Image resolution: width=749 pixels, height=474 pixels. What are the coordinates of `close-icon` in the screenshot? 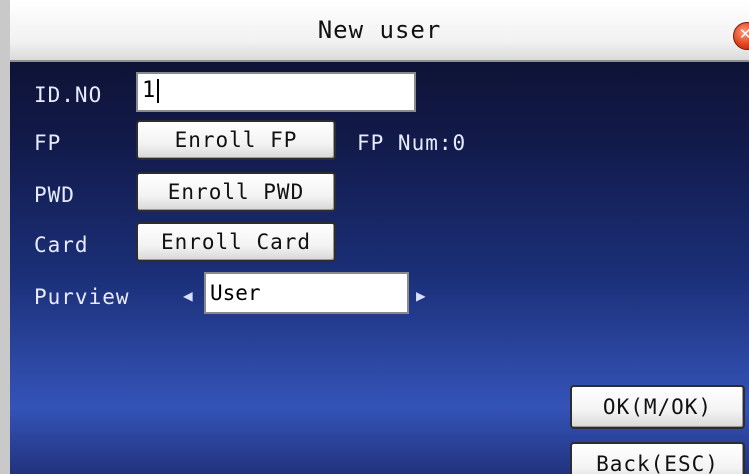 It's located at (741, 36).